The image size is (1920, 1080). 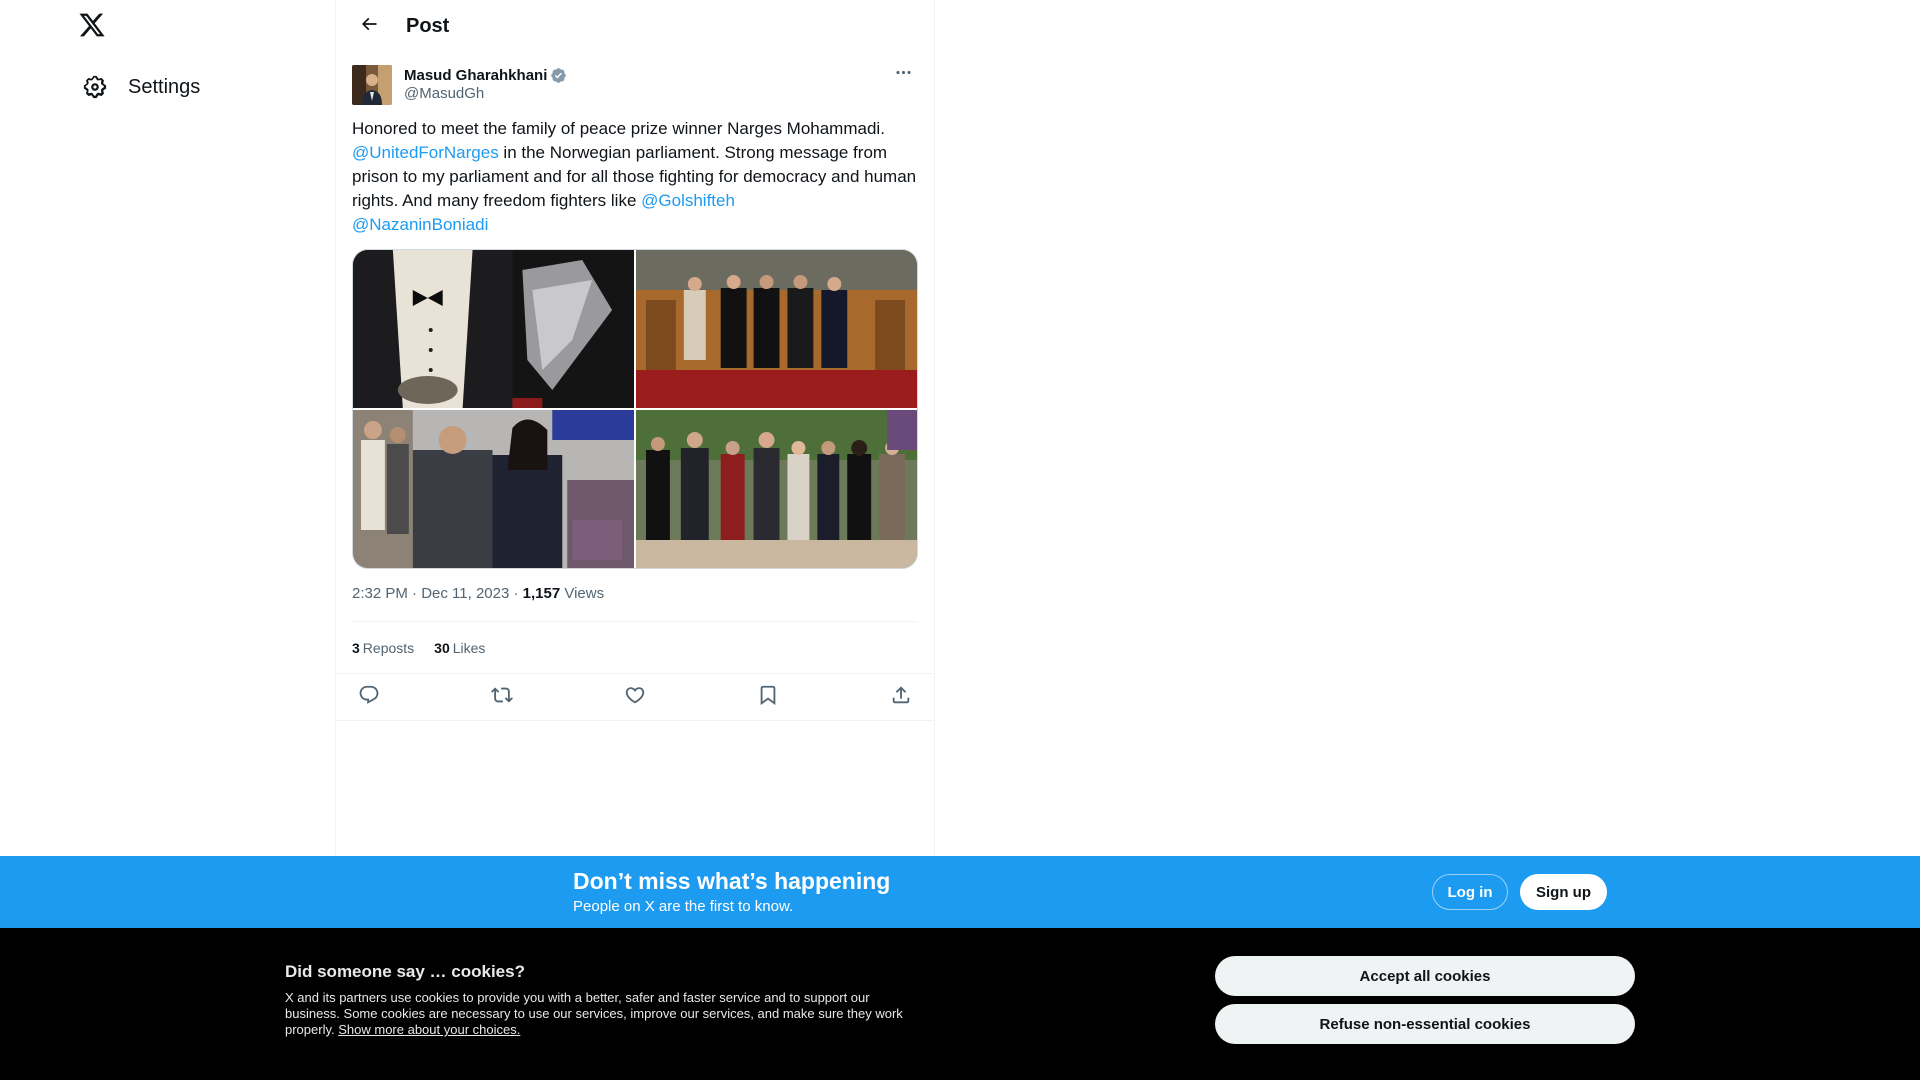 I want to click on post-media-grid, so click(x=635, y=409).